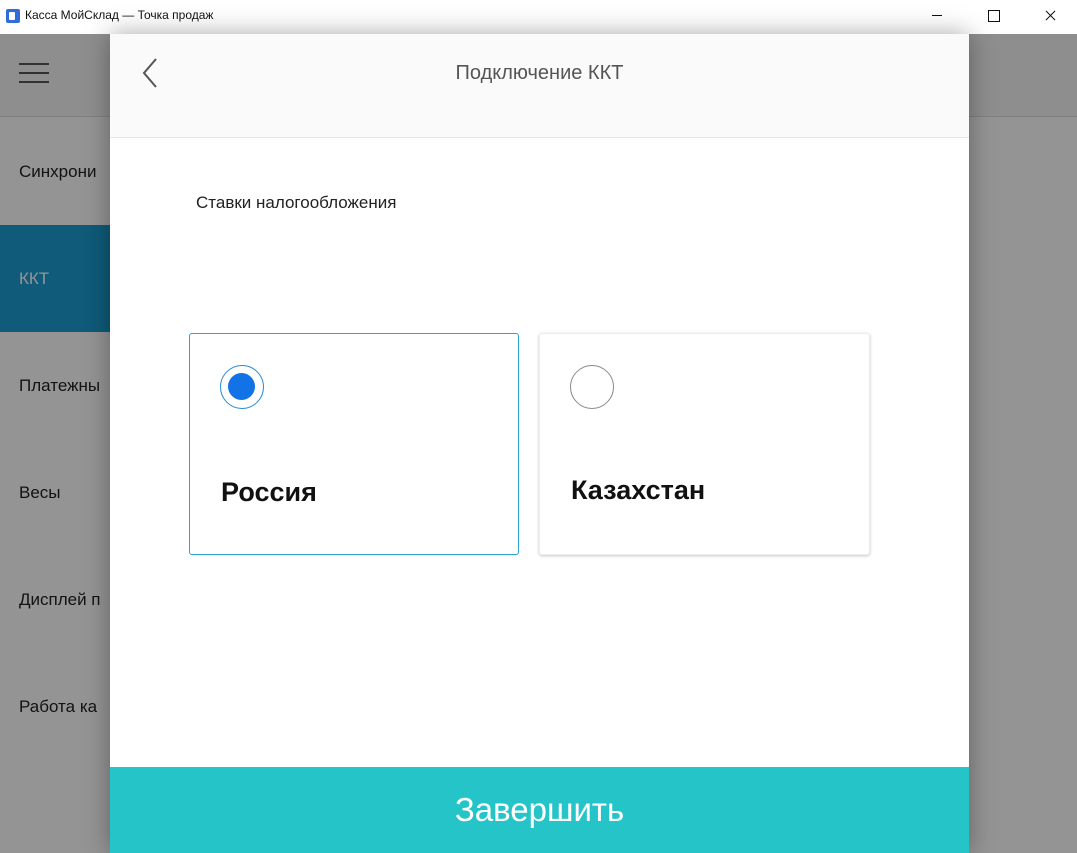 The image size is (1077, 853). What do you see at coordinates (704, 444) in the screenshot?
I see `option-card-kazakhstan: Казахстан` at bounding box center [704, 444].